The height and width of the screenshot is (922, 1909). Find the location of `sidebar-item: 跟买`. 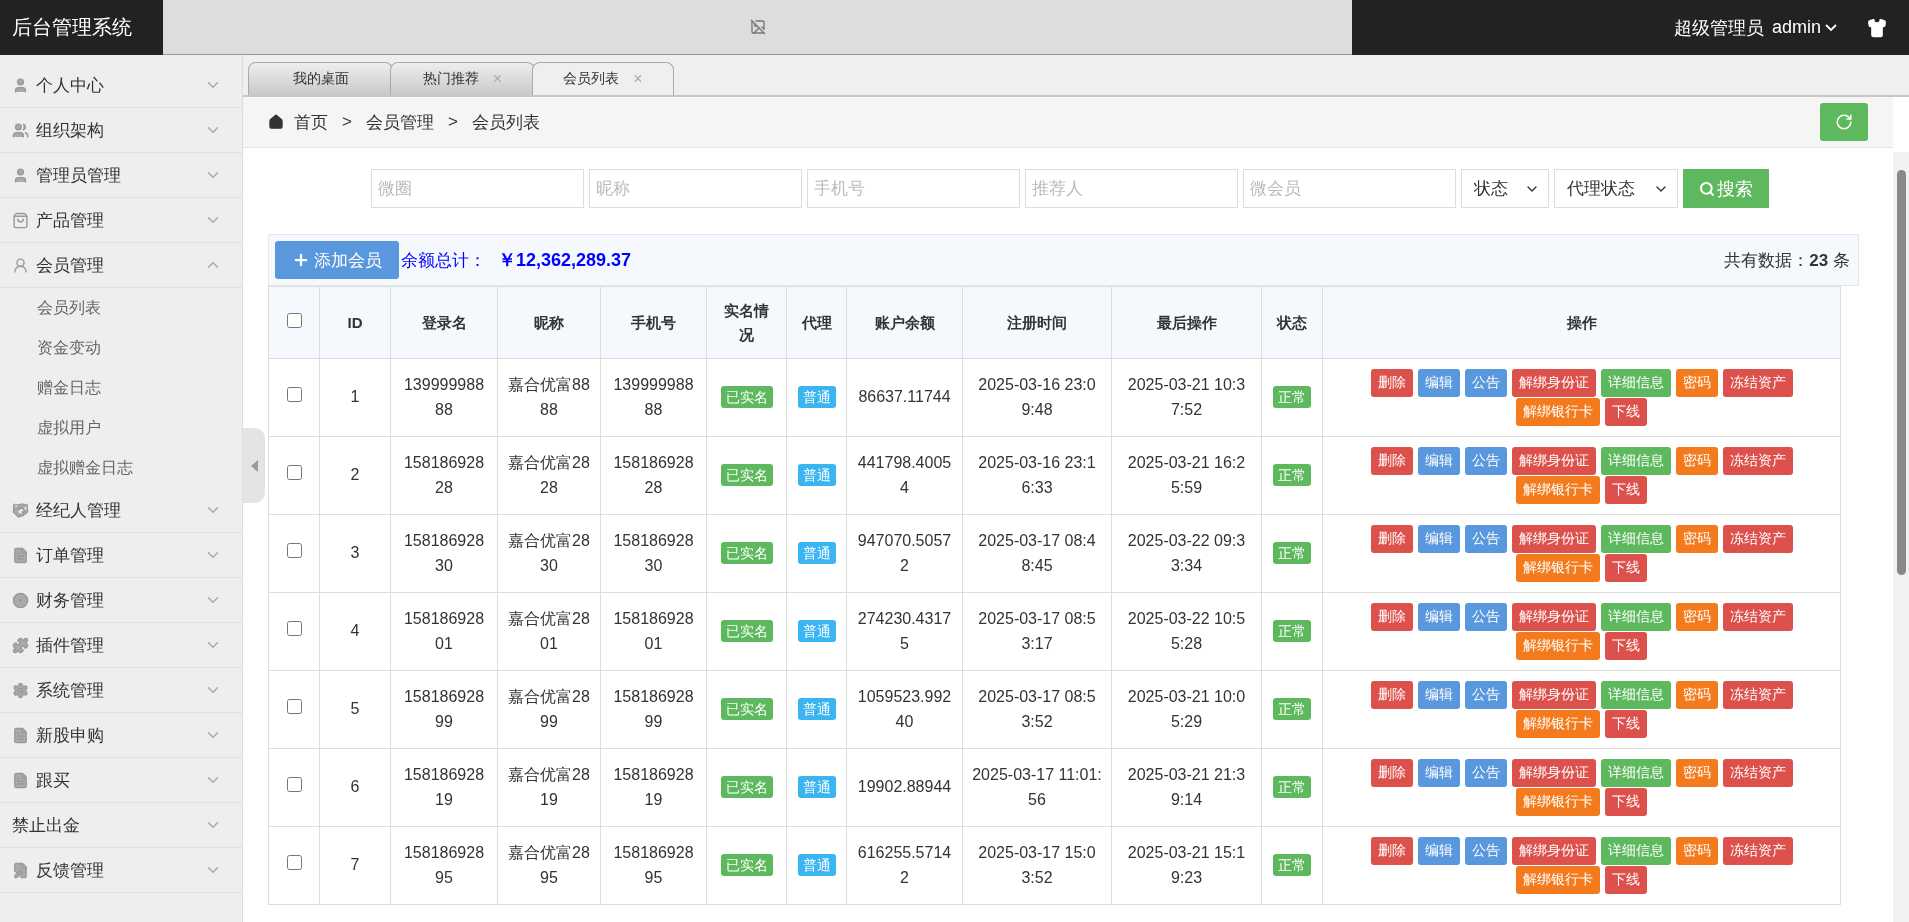

sidebar-item: 跟买 is located at coordinates (121, 780).